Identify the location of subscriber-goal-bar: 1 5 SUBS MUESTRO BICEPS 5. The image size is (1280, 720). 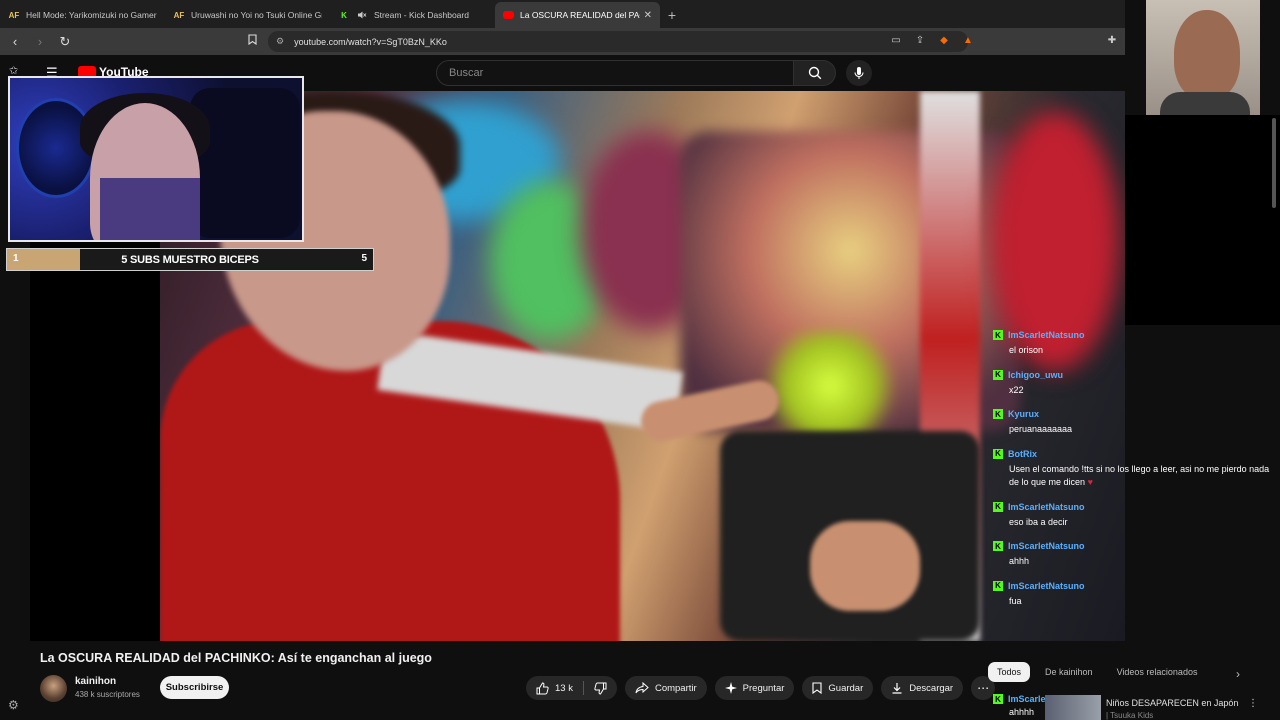
(190, 259).